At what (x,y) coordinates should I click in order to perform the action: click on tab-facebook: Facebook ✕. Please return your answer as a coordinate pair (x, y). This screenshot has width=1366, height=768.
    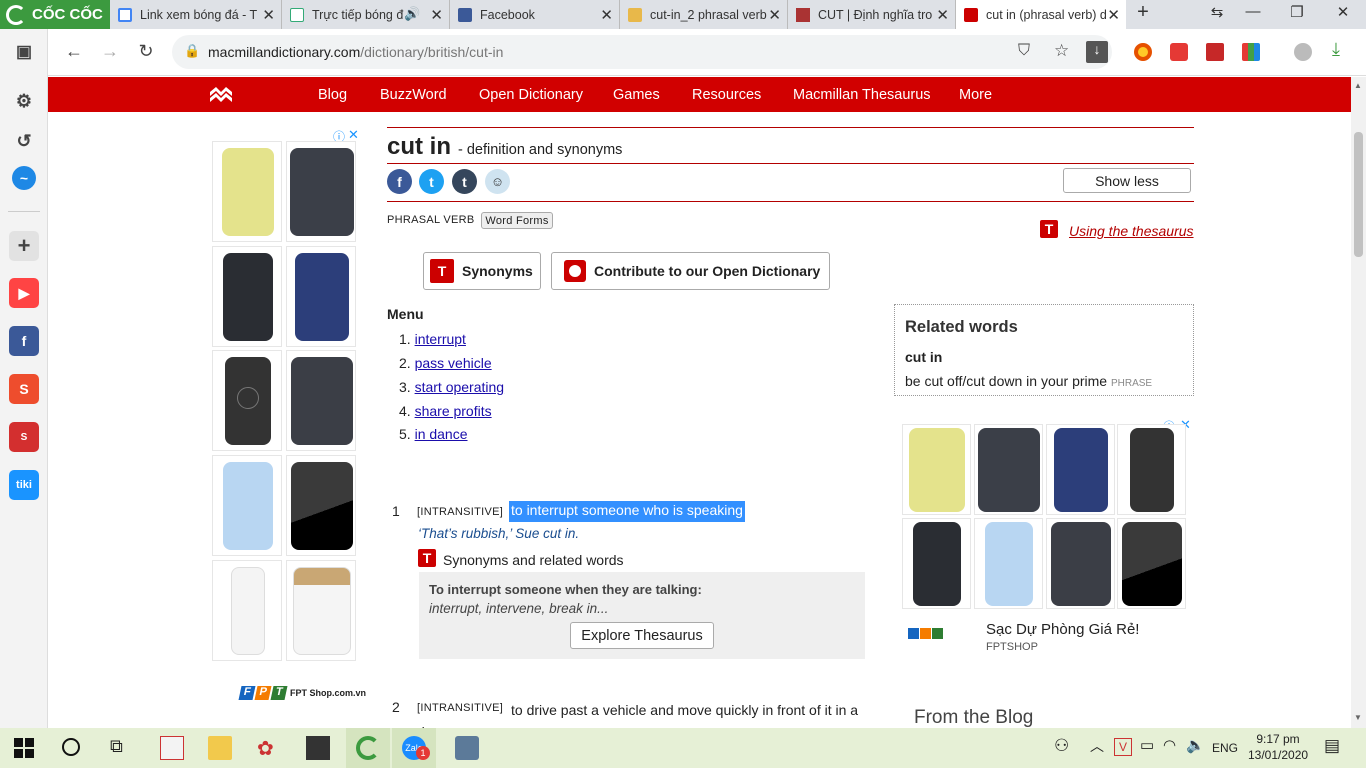
    Looking at the image, I should click on (535, 14).